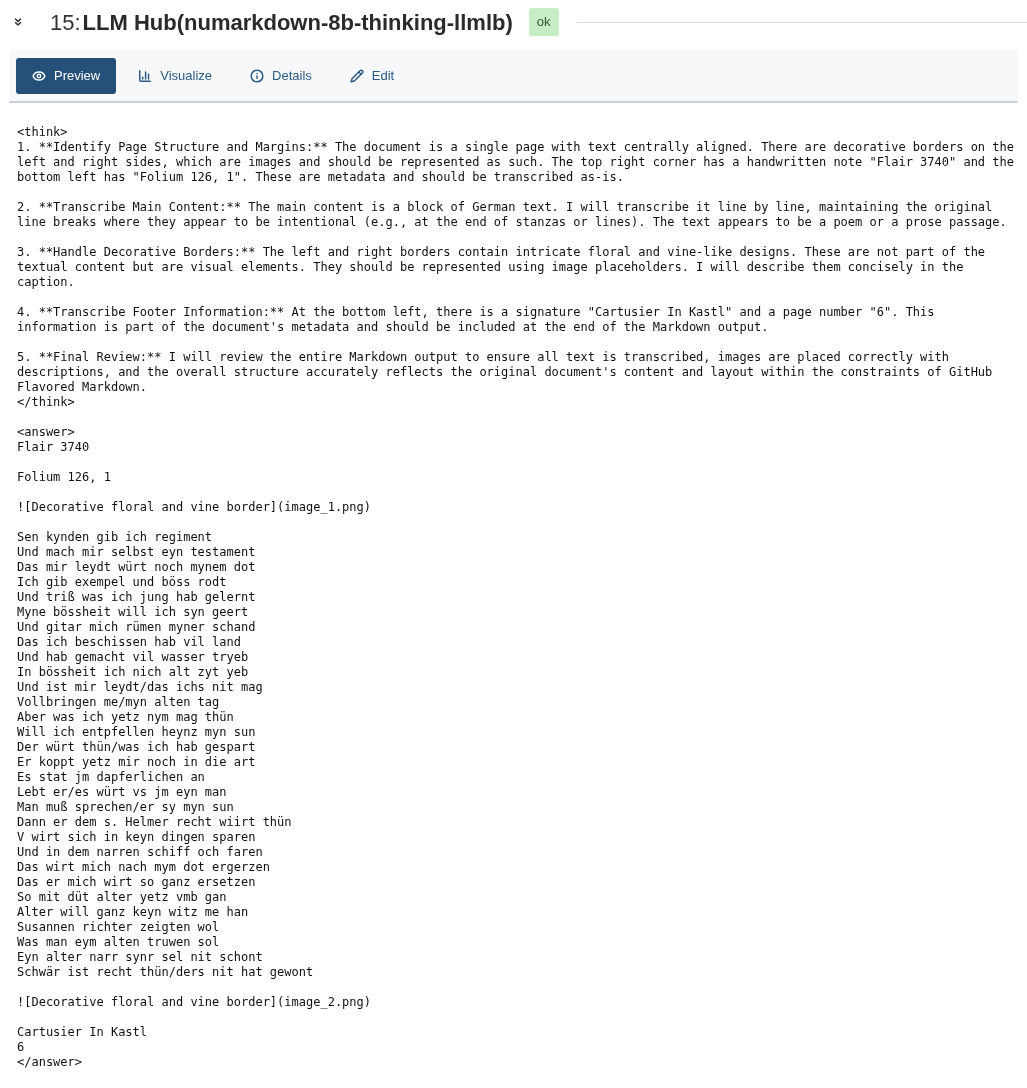 Image resolution: width=1027 pixels, height=1088 pixels. I want to click on pencil-icon, so click(356, 76).